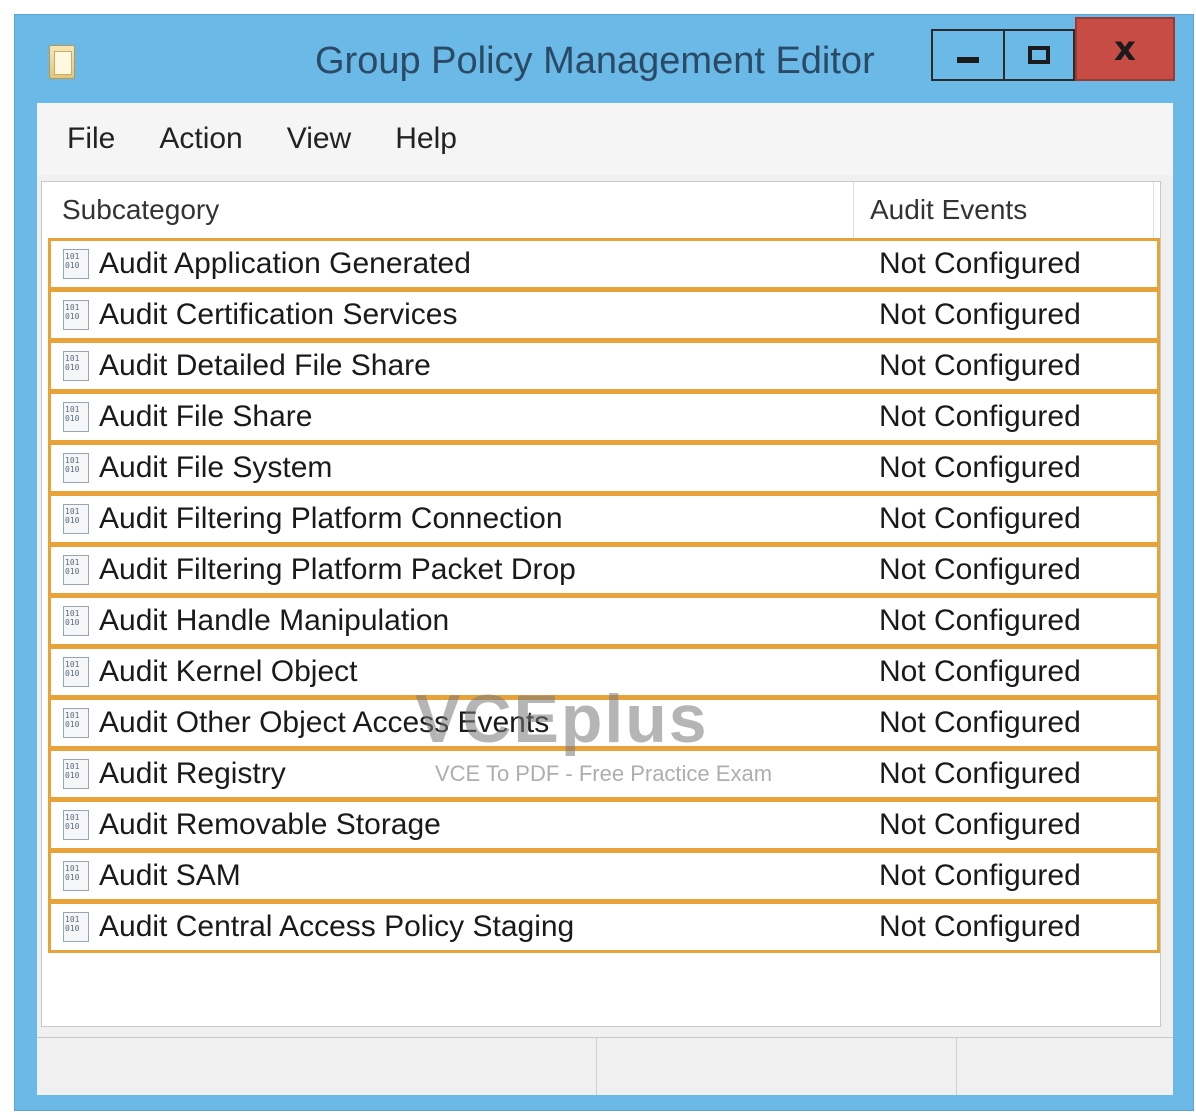 This screenshot has width=1196, height=1115. I want to click on subcategory-cell: Audit Removable Storage, so click(270, 824).